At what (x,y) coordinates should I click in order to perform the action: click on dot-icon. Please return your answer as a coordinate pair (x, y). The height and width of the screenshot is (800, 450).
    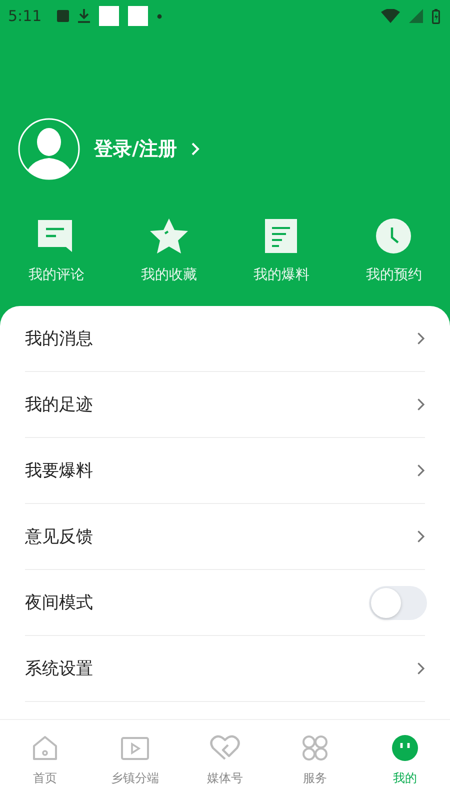
    Looking at the image, I should click on (159, 16).